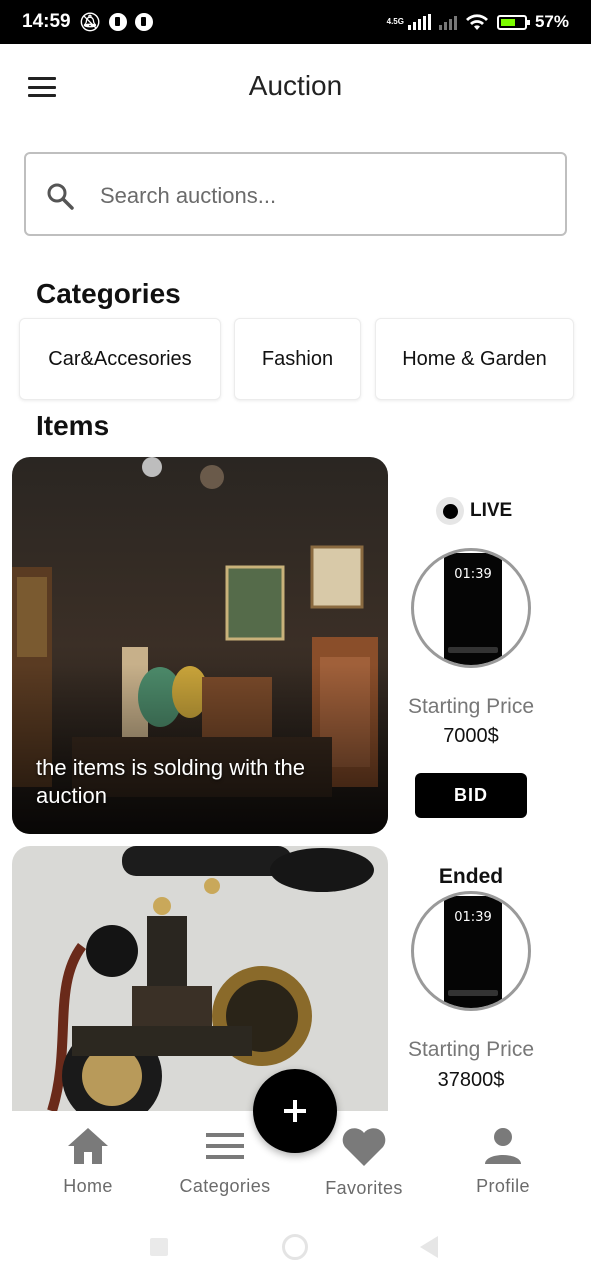  What do you see at coordinates (503, 1186) in the screenshot?
I see `nav-profile-label: Profile` at bounding box center [503, 1186].